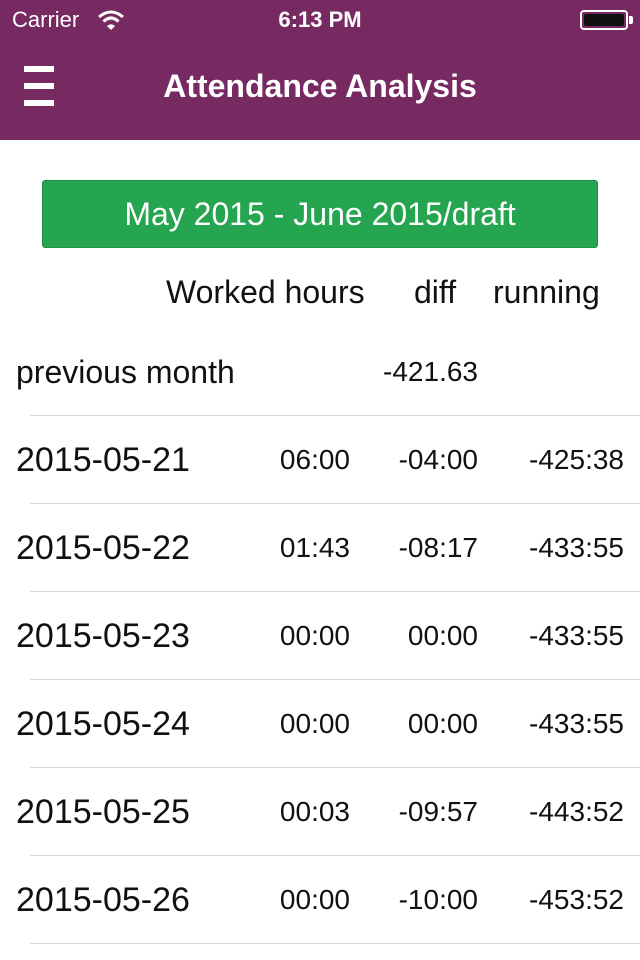 This screenshot has height=960, width=640. What do you see at coordinates (438, 459) in the screenshot?
I see `row-diff: -04:00` at bounding box center [438, 459].